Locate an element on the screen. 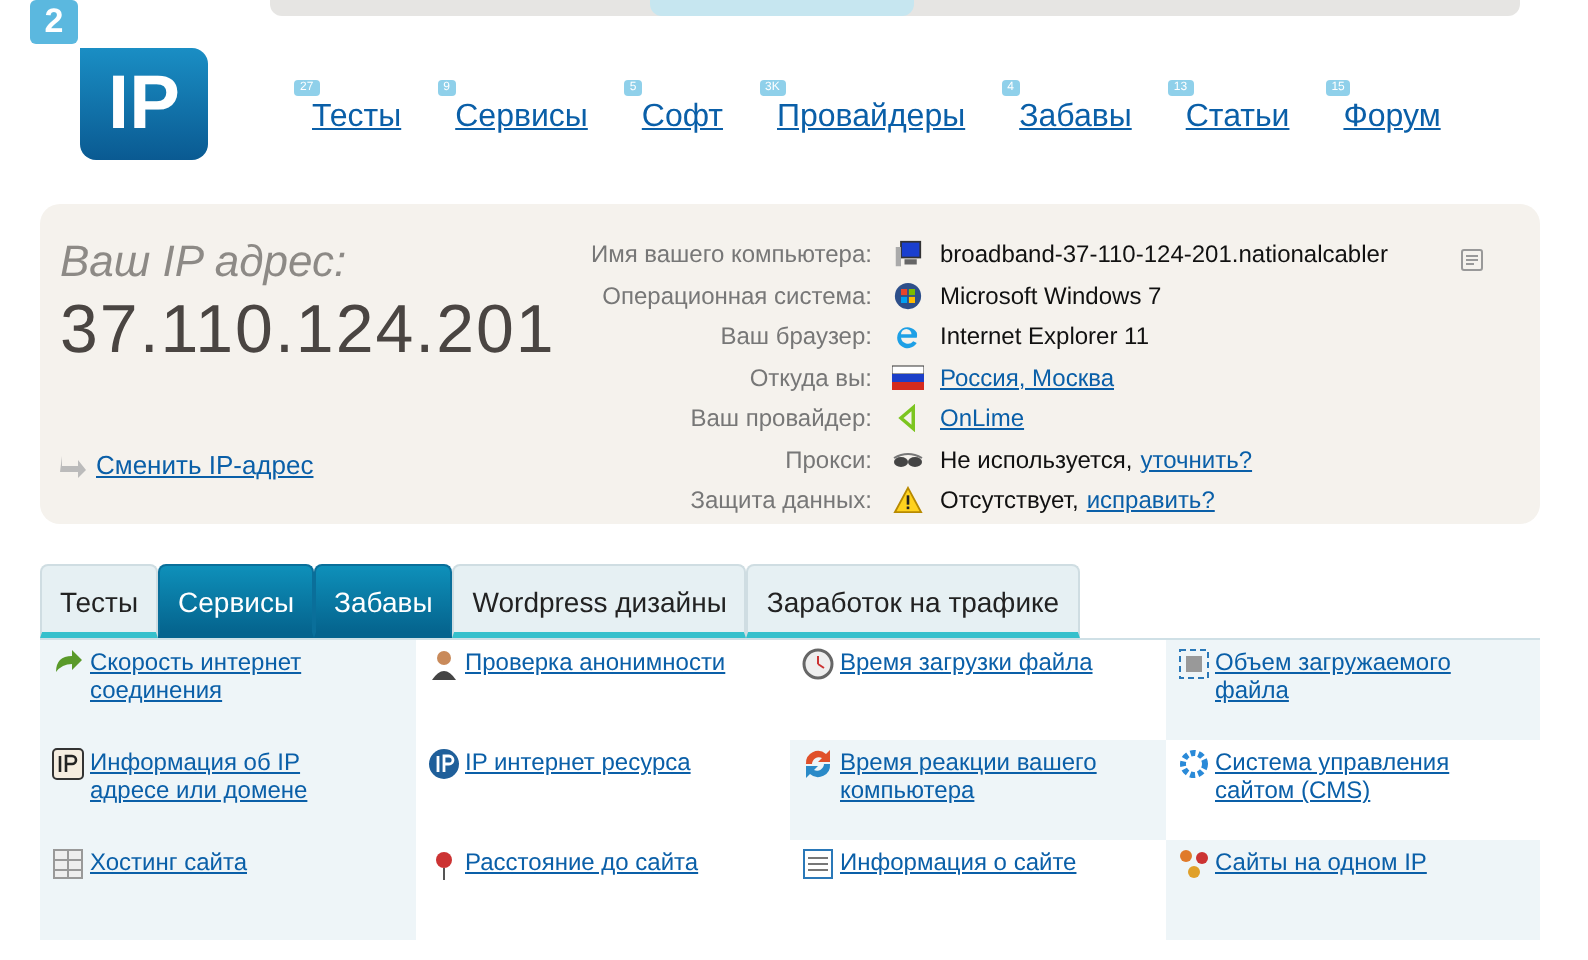 Image resolution: width=1588 pixels, height=960 pixels. tab: Wordpress дизайны is located at coordinates (599, 601).